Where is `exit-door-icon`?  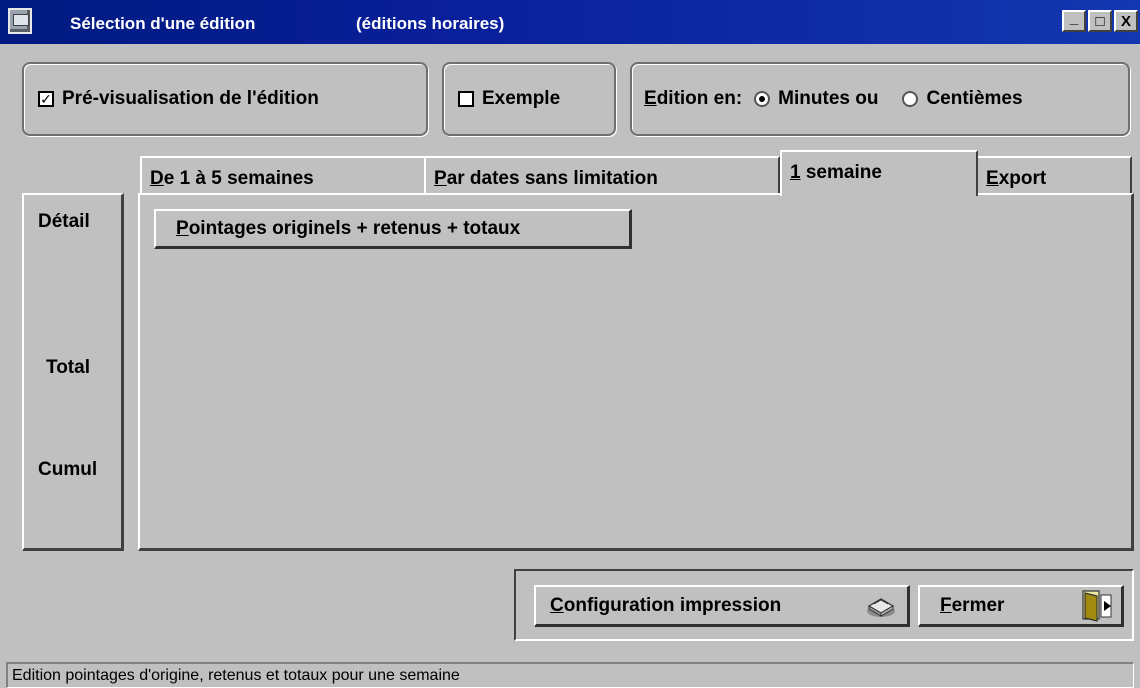 exit-door-icon is located at coordinates (1097, 606).